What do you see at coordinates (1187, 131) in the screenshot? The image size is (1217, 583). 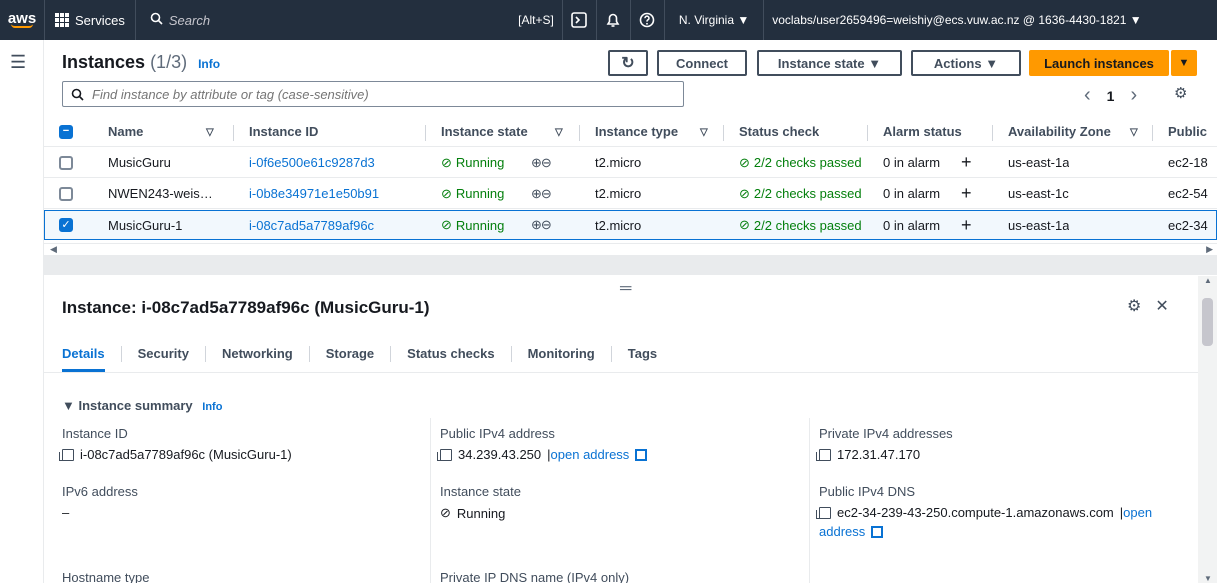 I see `col-public: Public` at bounding box center [1187, 131].